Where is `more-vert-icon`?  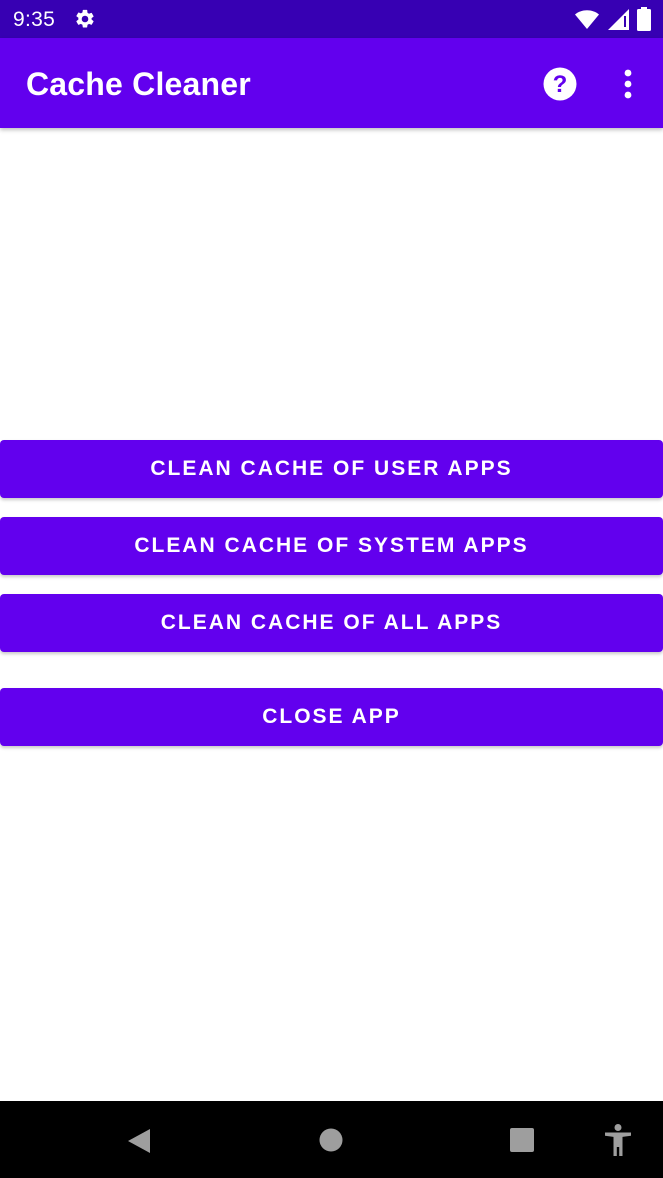
more-vert-icon is located at coordinates (628, 84).